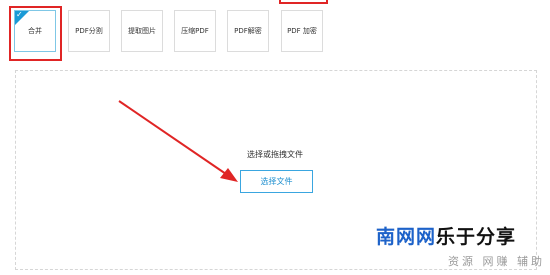  I want to click on watermark-brand: 南网网乐于分享, so click(446, 235).